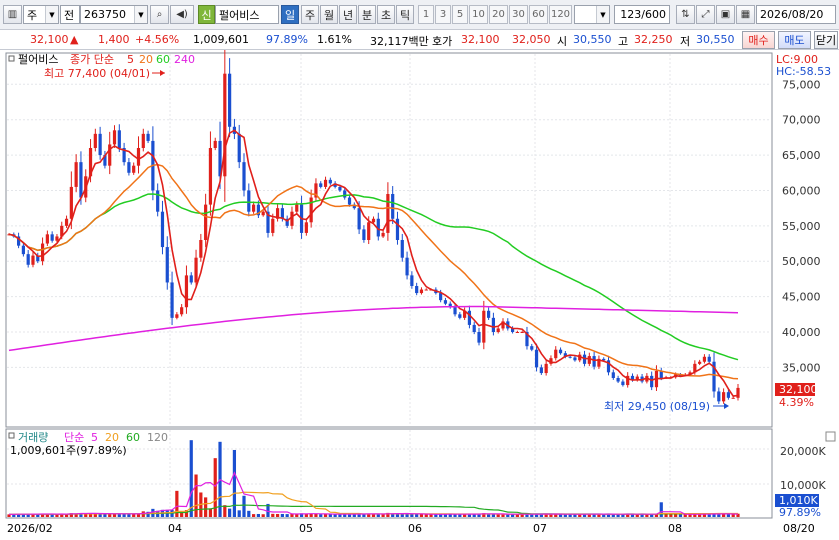 This screenshot has width=839, height=540. I want to click on period-year-button: 년, so click(348, 14).